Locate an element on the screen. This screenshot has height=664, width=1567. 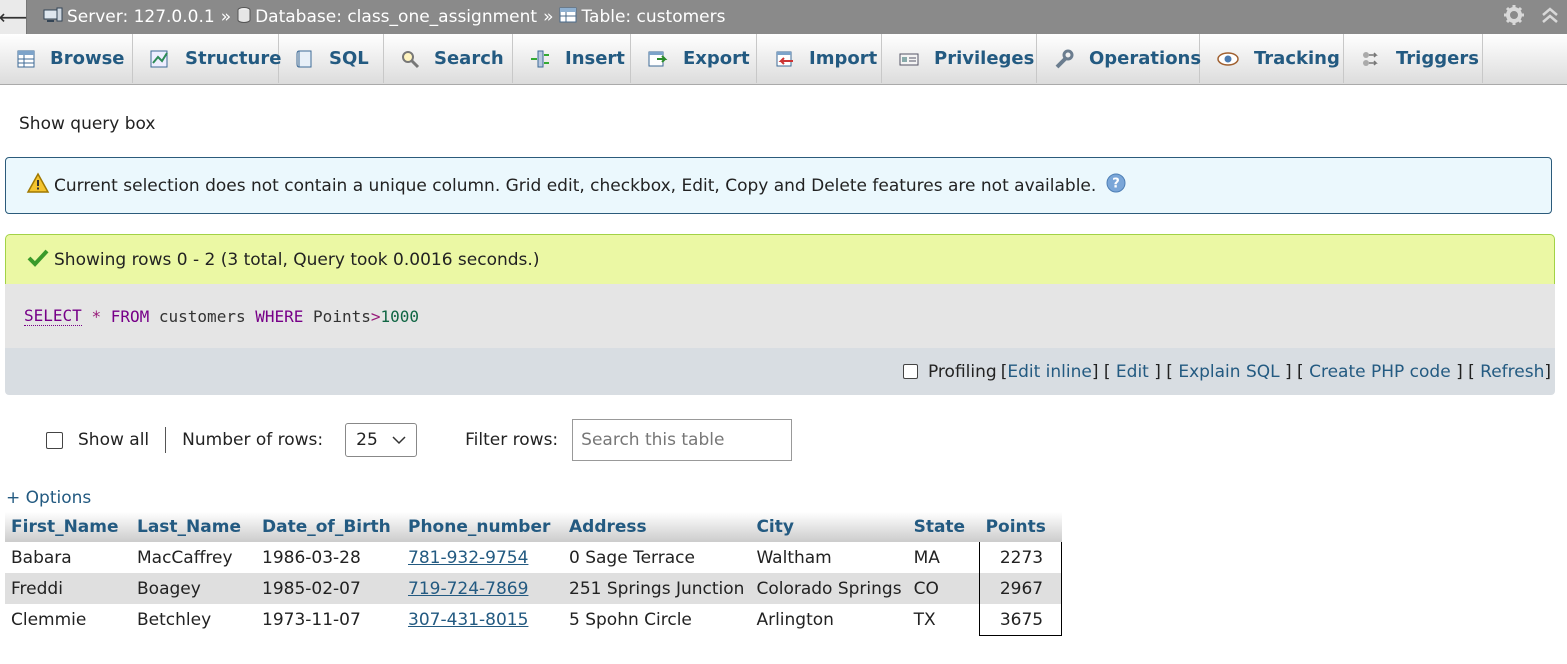
cell-state: TX is located at coordinates (943, 620).